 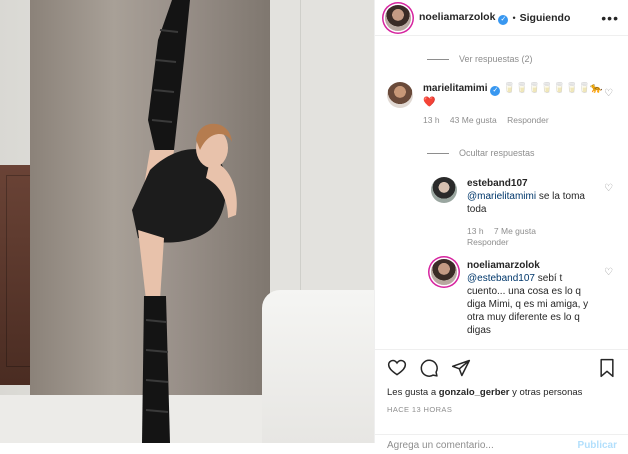 I want to click on author-username: noeliamarzolok ✓, so click(x=464, y=18).